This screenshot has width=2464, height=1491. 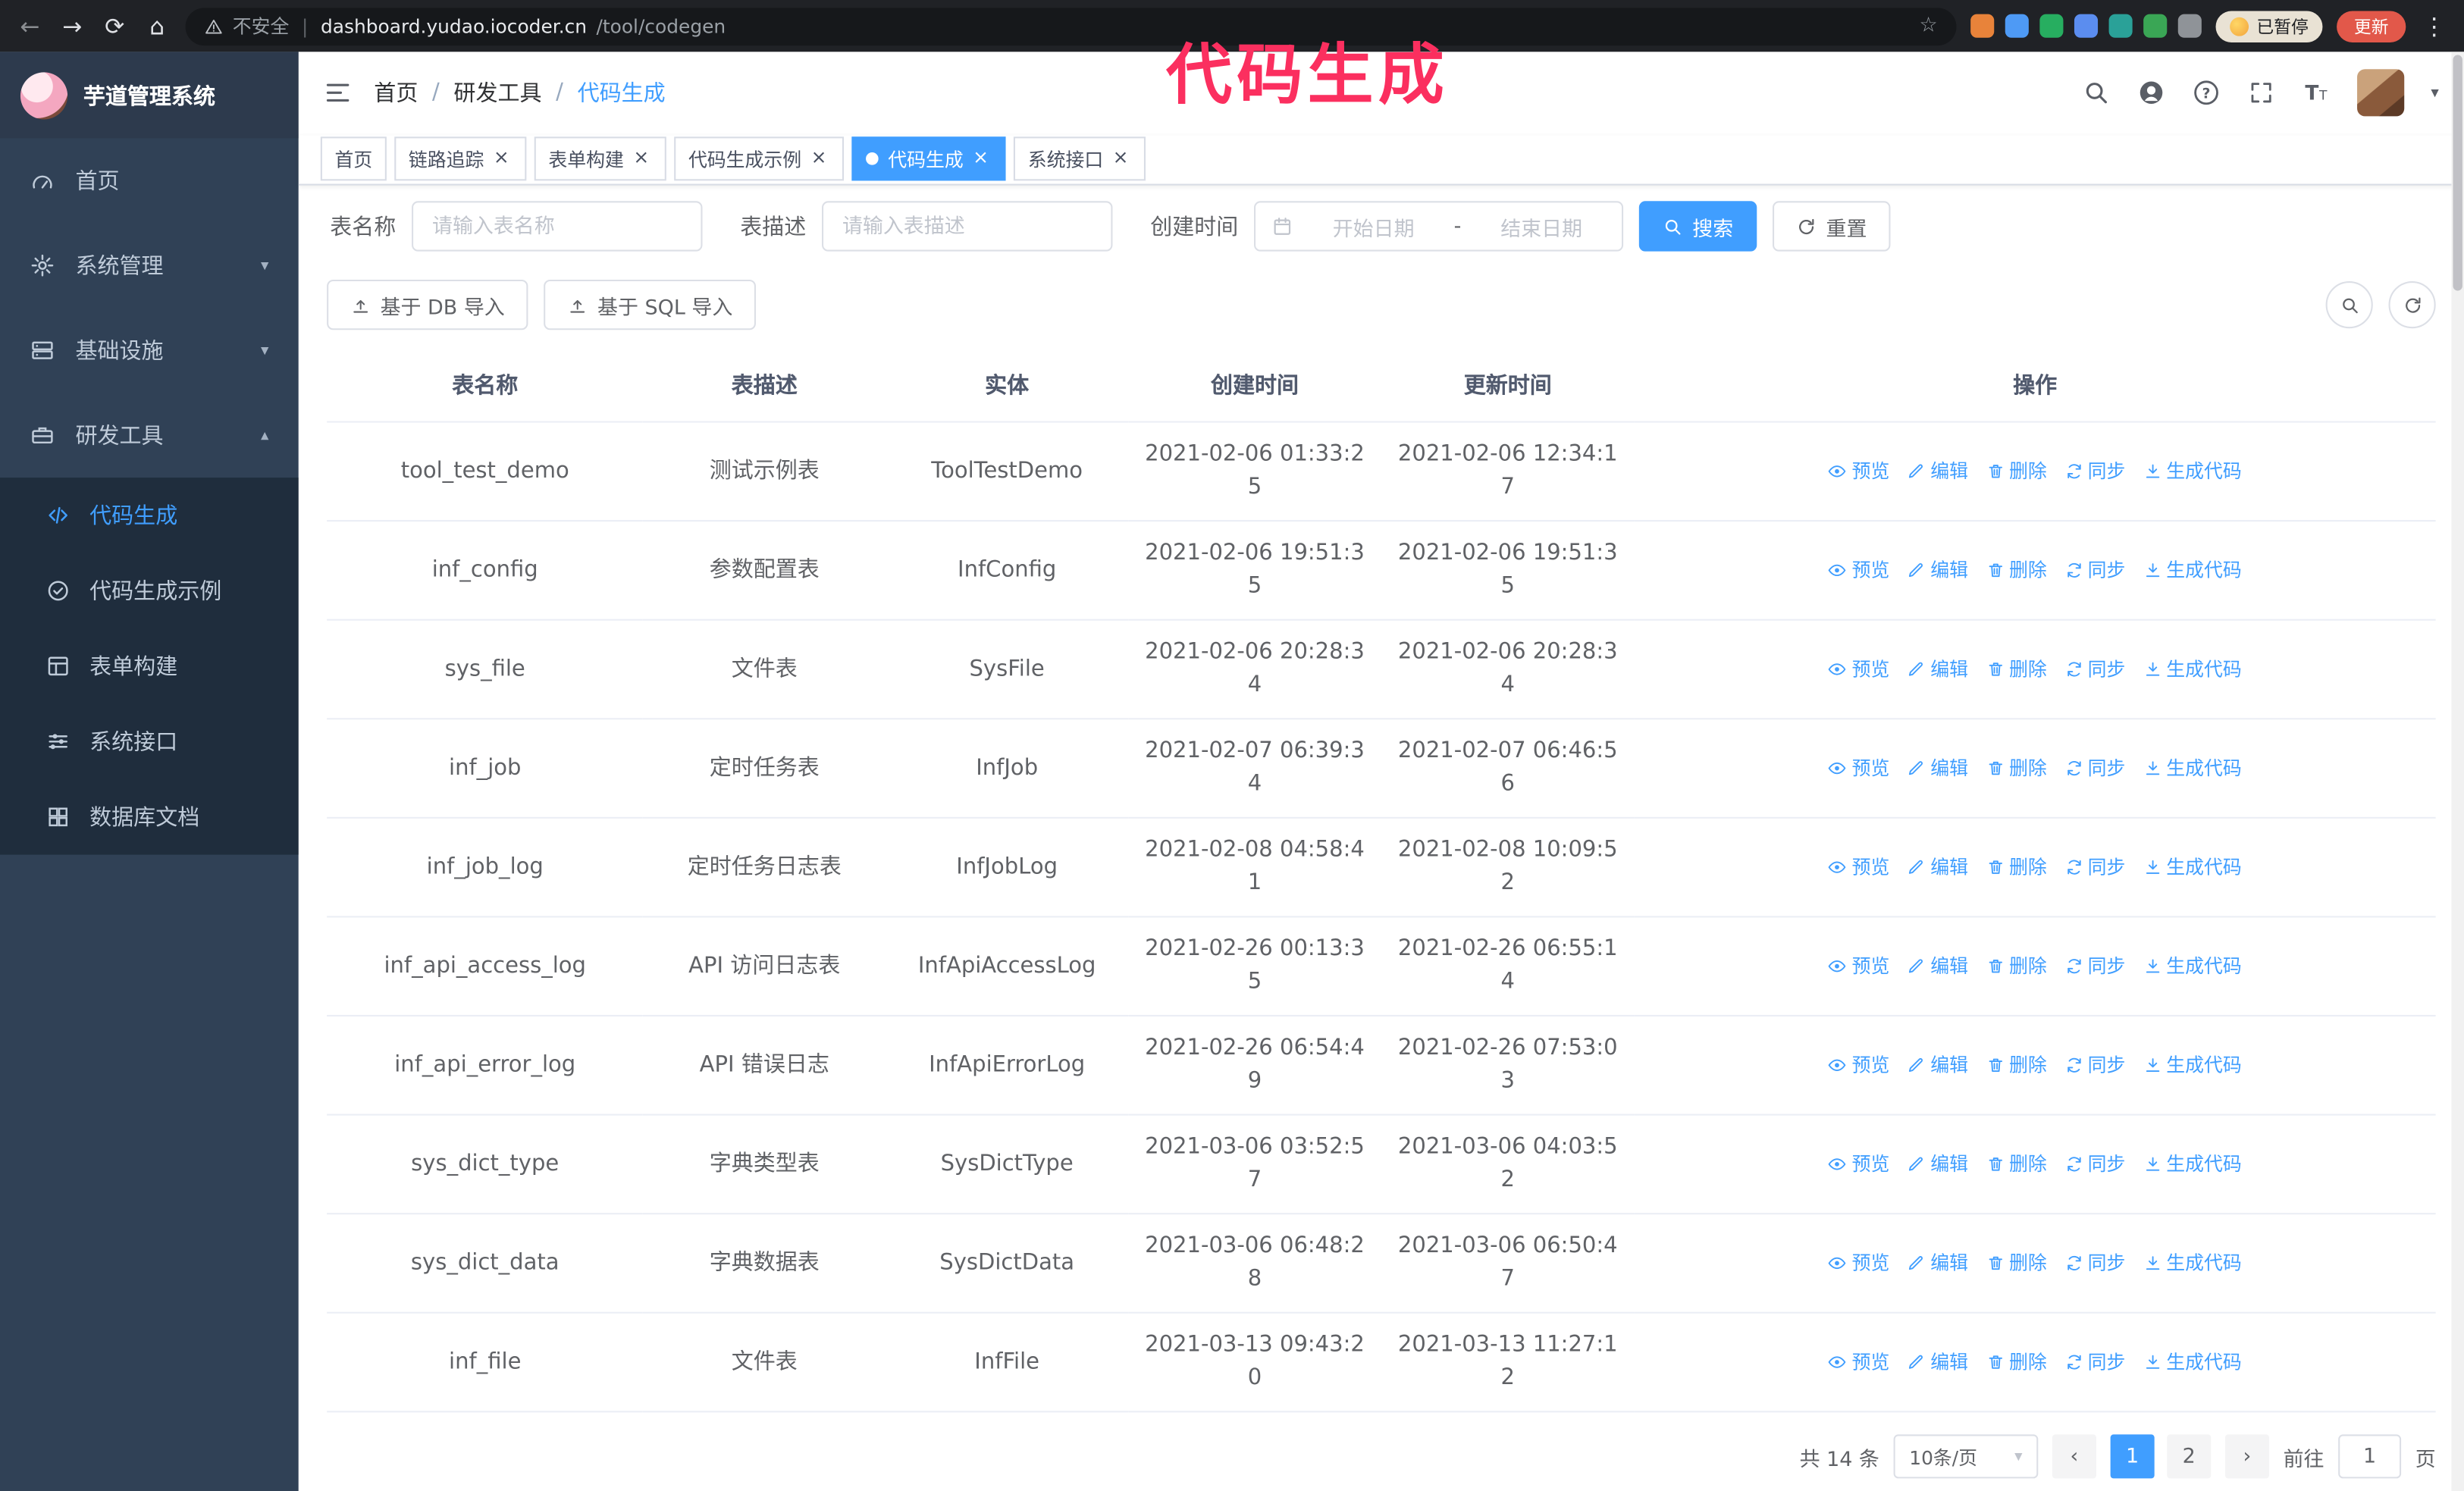 What do you see at coordinates (150, 665) in the screenshot?
I see `sidebar-subitem-form-builder: 表单构建` at bounding box center [150, 665].